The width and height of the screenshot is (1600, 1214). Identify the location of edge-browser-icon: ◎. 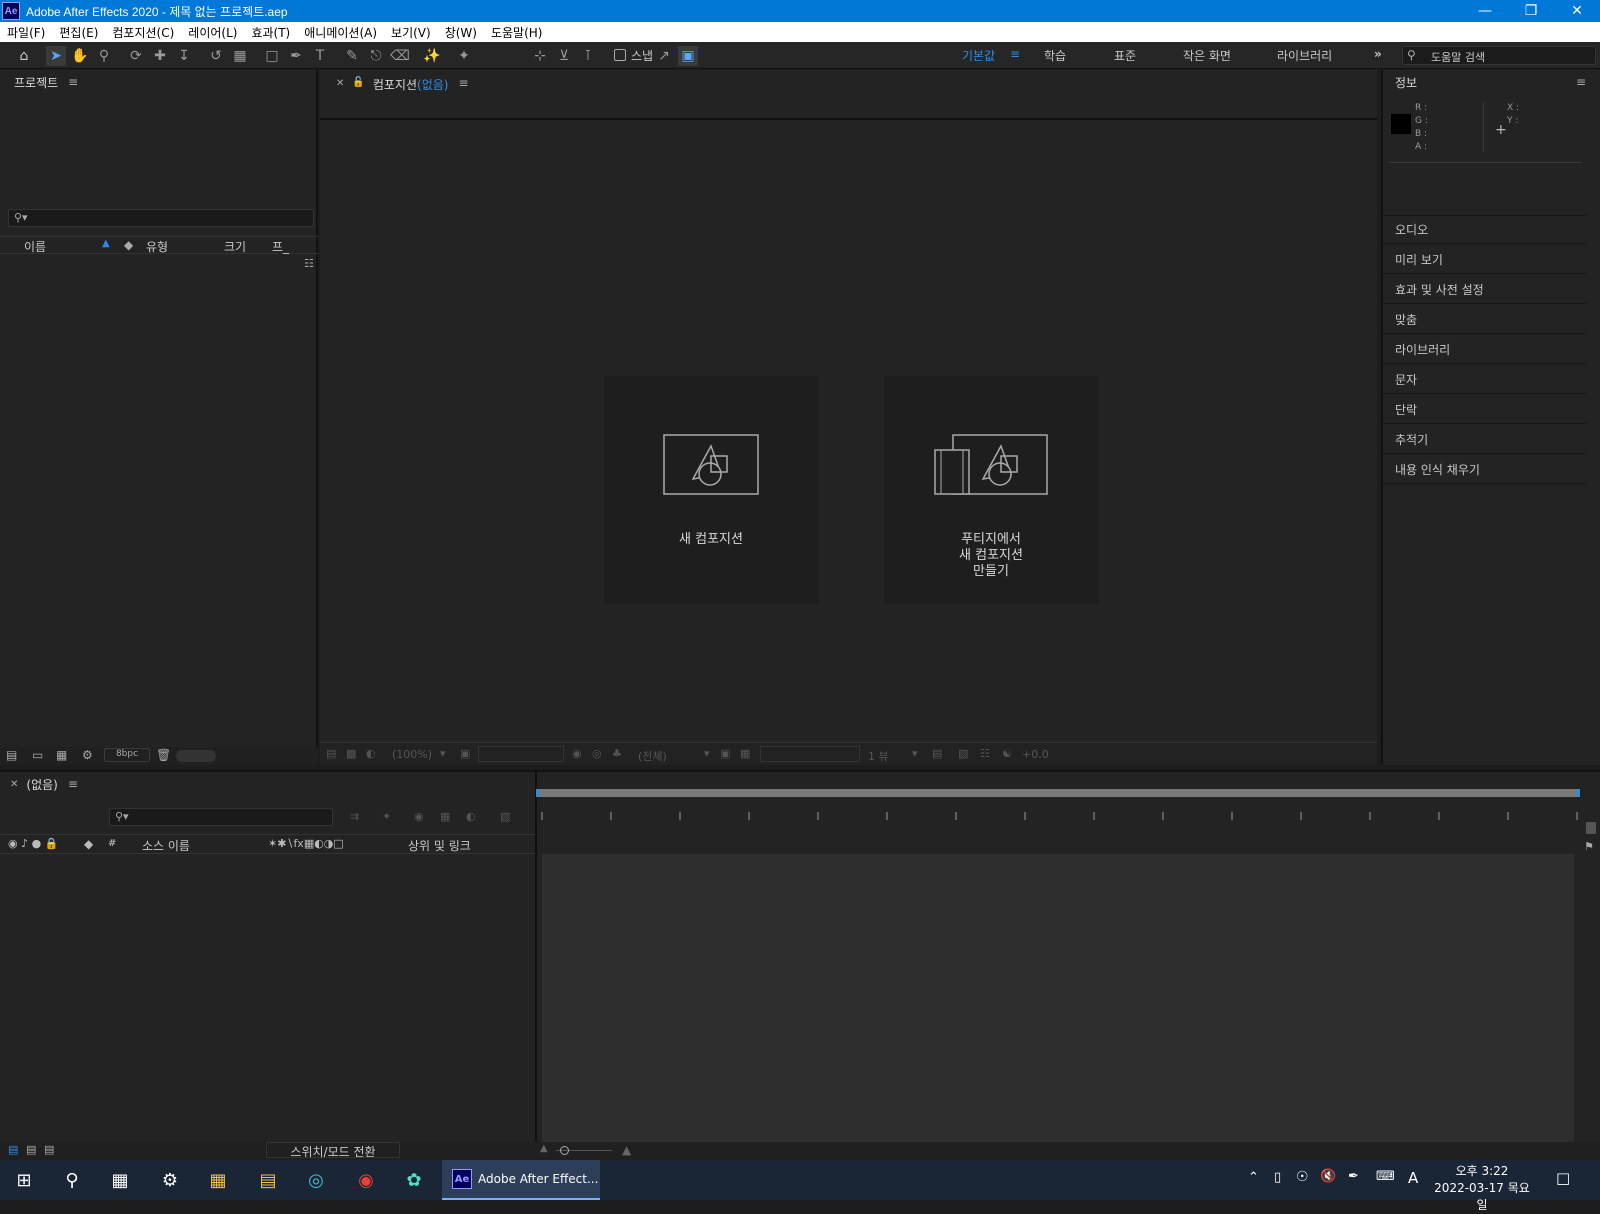
(316, 1180).